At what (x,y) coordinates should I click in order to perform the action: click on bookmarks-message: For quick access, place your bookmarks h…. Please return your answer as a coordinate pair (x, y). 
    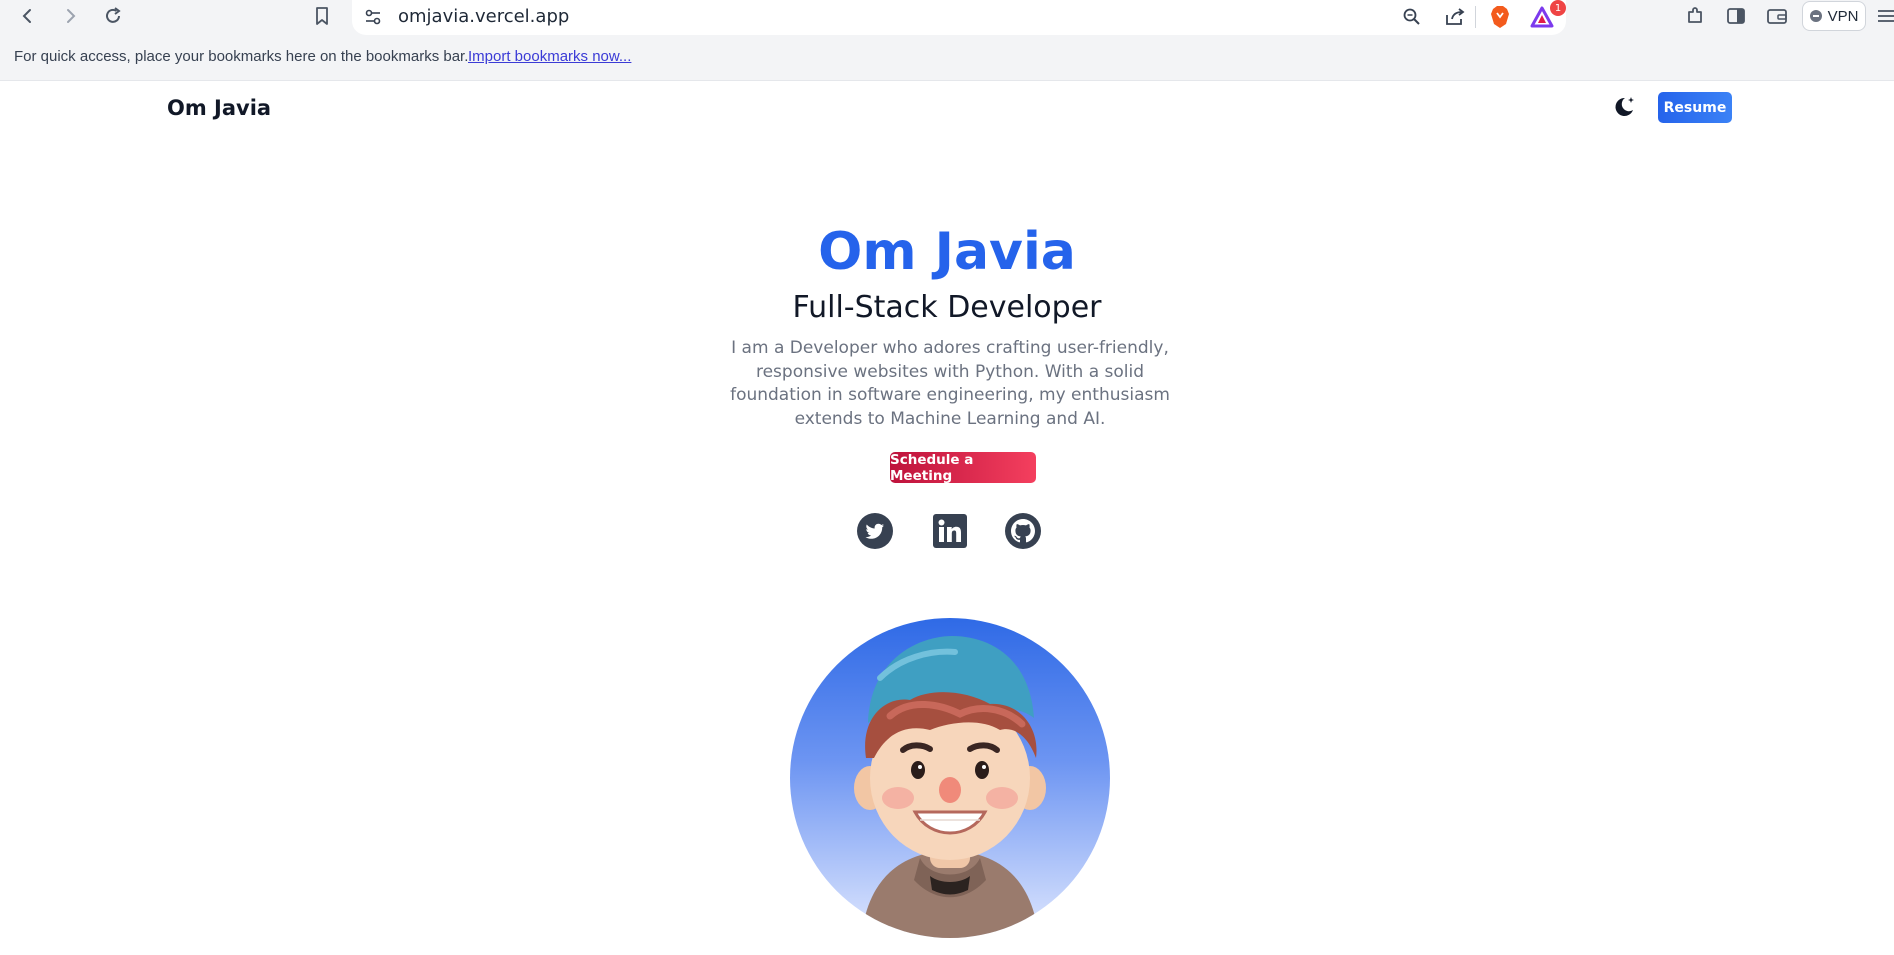
    Looking at the image, I should click on (241, 56).